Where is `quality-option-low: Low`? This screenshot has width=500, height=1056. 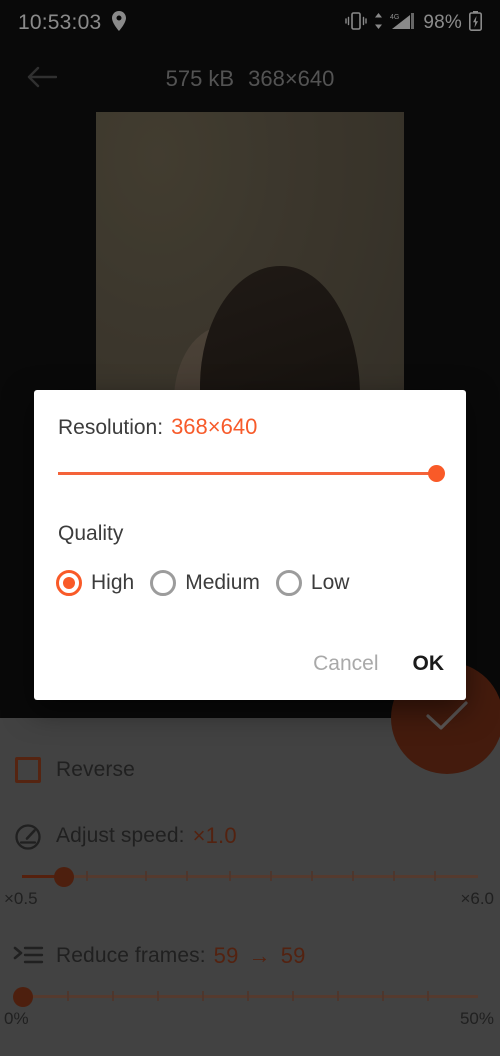 quality-option-low: Low is located at coordinates (312, 583).